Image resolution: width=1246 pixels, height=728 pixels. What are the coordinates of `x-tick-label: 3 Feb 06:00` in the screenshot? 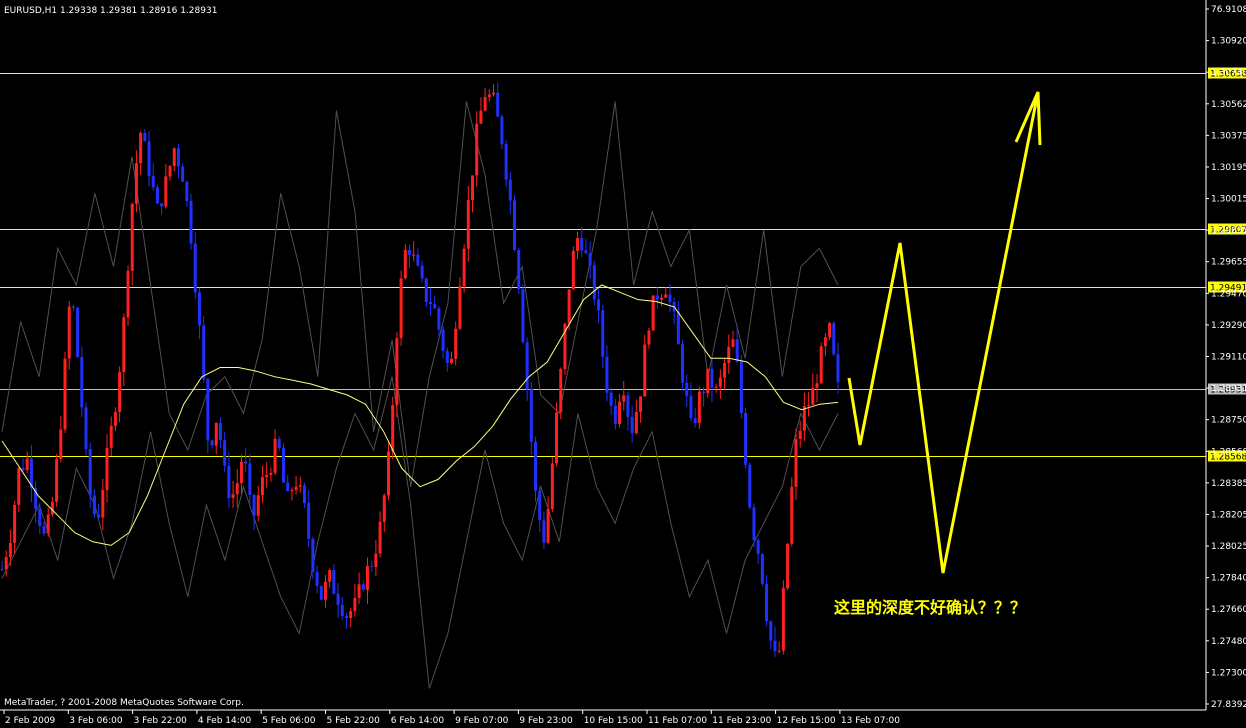 It's located at (96, 721).